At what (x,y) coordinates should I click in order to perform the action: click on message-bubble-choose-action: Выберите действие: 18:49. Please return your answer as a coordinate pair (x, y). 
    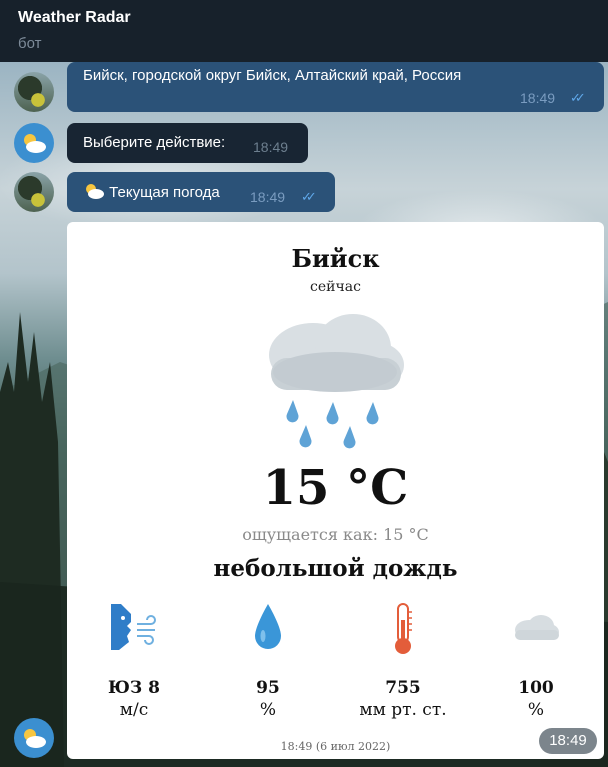
    Looking at the image, I should click on (187, 143).